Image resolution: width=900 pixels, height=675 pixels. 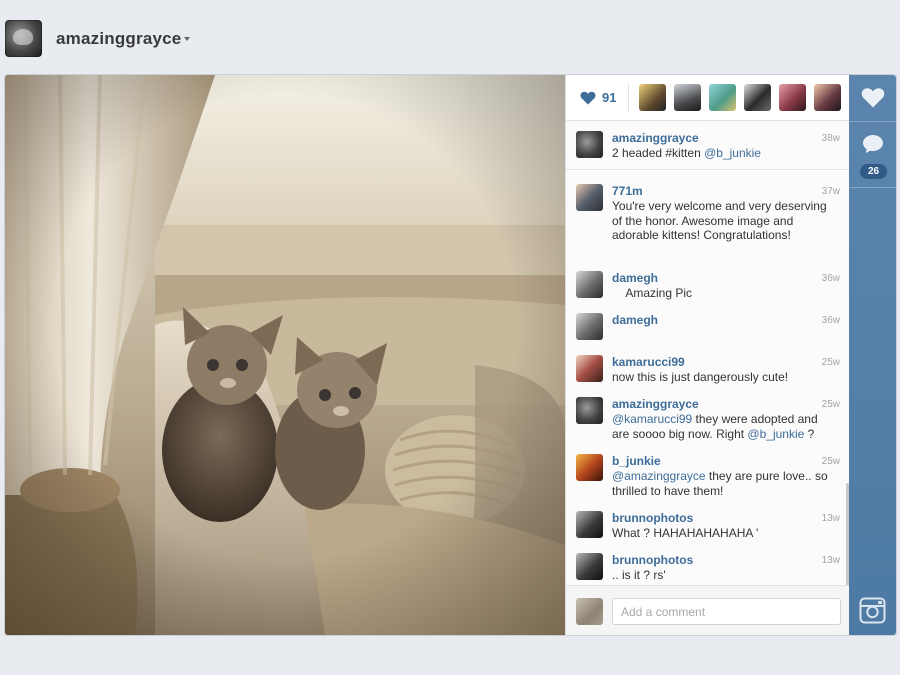 What do you see at coordinates (809, 433) in the screenshot?
I see `comment-text-segment: ?` at bounding box center [809, 433].